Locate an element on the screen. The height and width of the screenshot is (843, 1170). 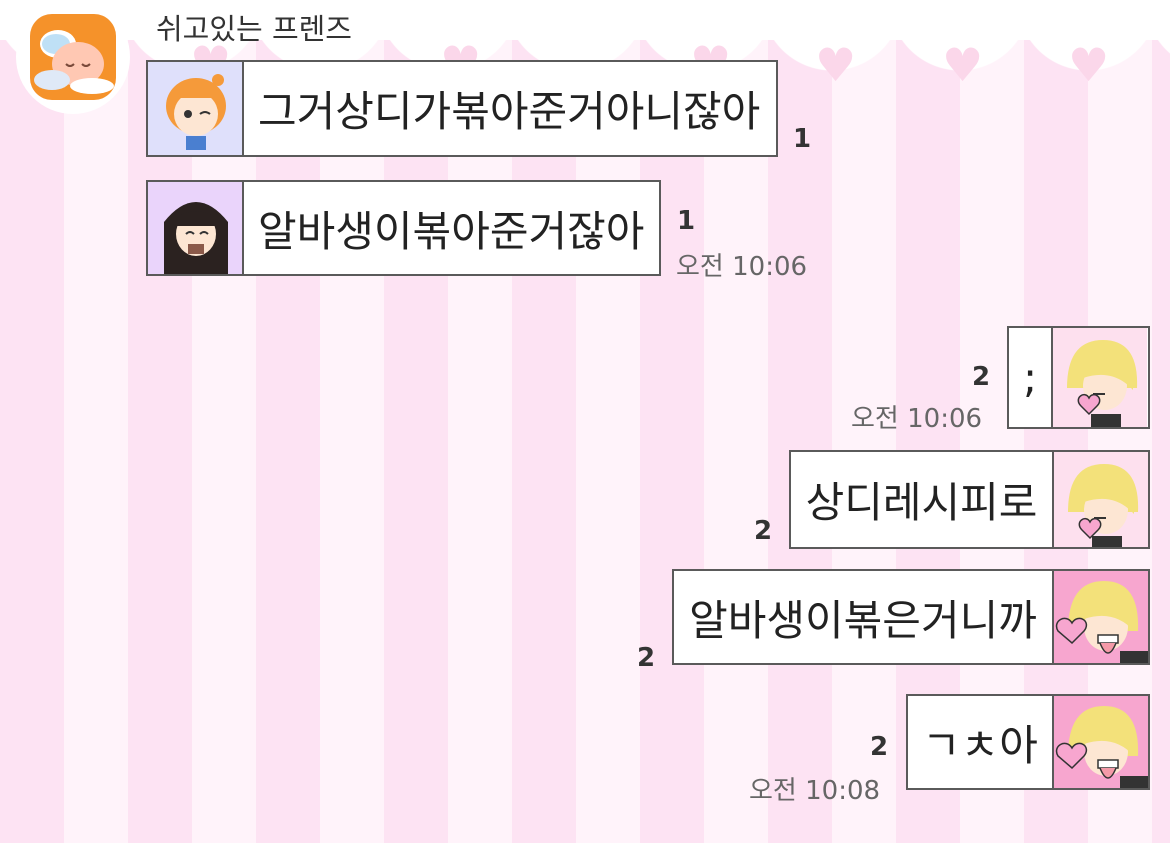
chat-message: 알바생이볶아준거잖아 is located at coordinates (403, 228).